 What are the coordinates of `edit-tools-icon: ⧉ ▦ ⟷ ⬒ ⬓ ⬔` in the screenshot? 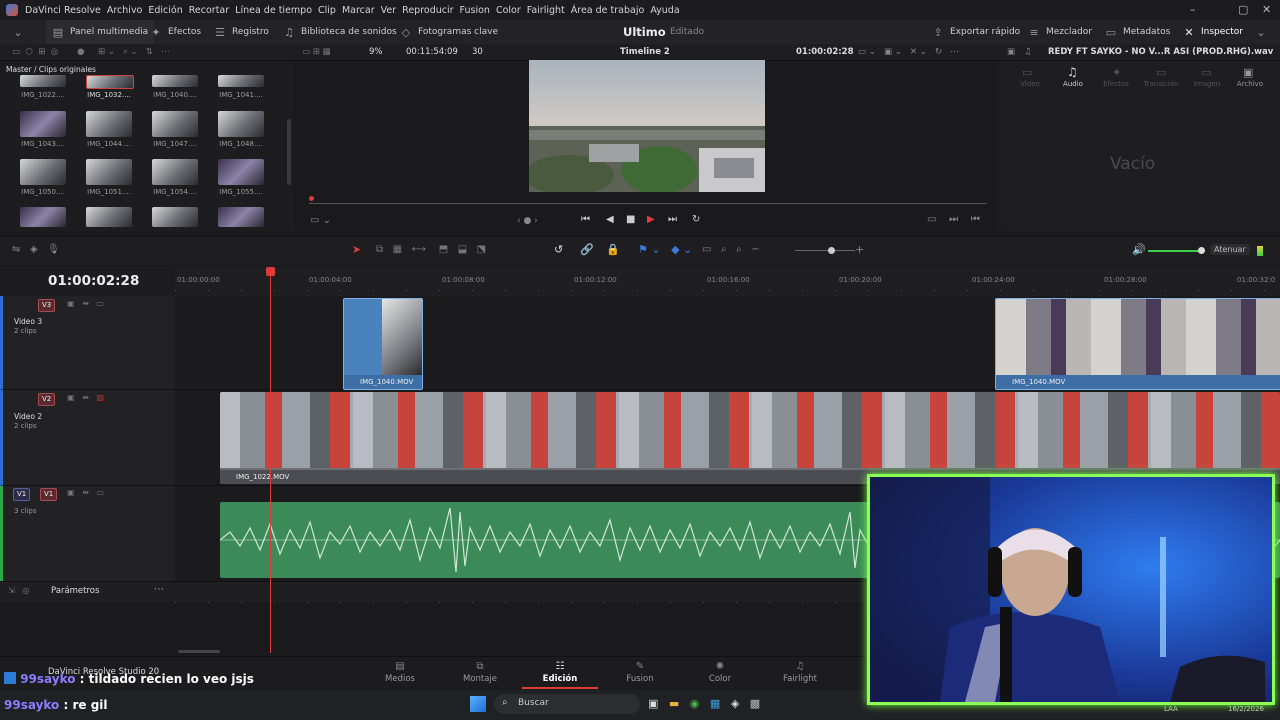 It's located at (431, 249).